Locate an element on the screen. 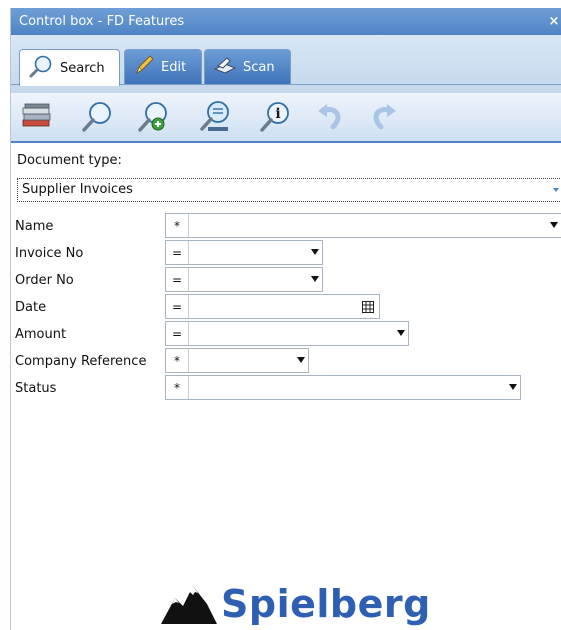  invoice-no-label: Invoice No is located at coordinates (49, 253).